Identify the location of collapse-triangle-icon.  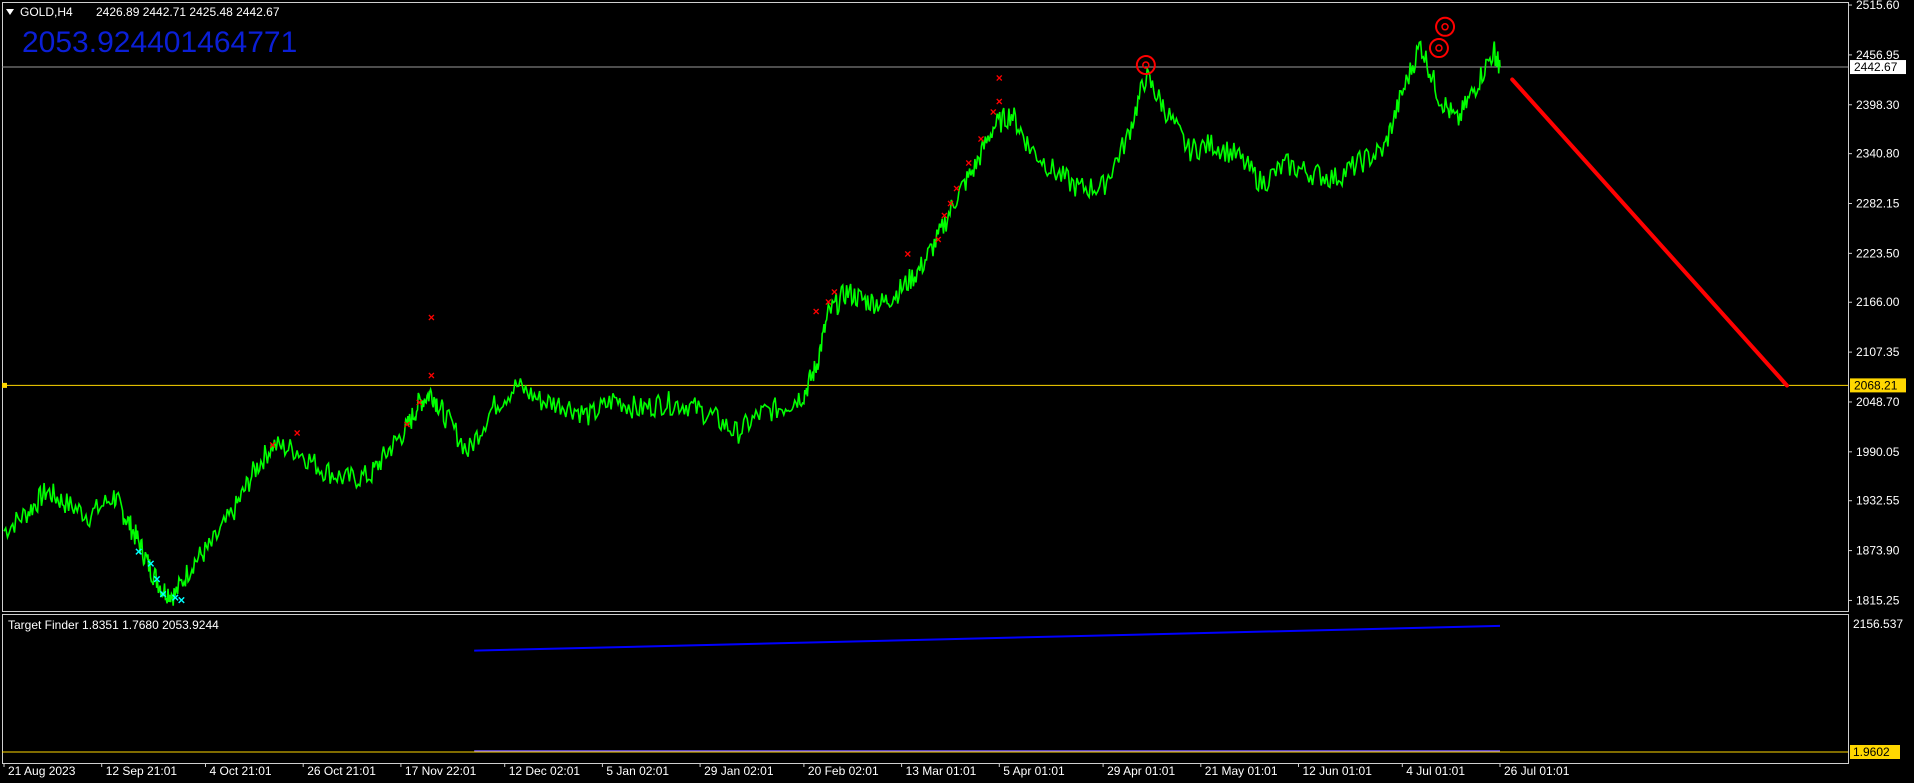
(10, 12).